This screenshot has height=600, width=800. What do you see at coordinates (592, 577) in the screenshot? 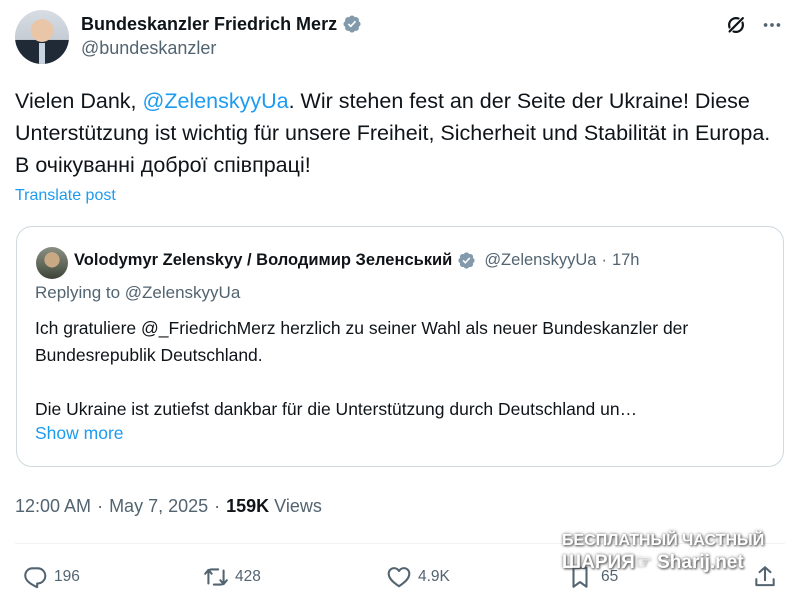
I see `bookmark-button: 65` at bounding box center [592, 577].